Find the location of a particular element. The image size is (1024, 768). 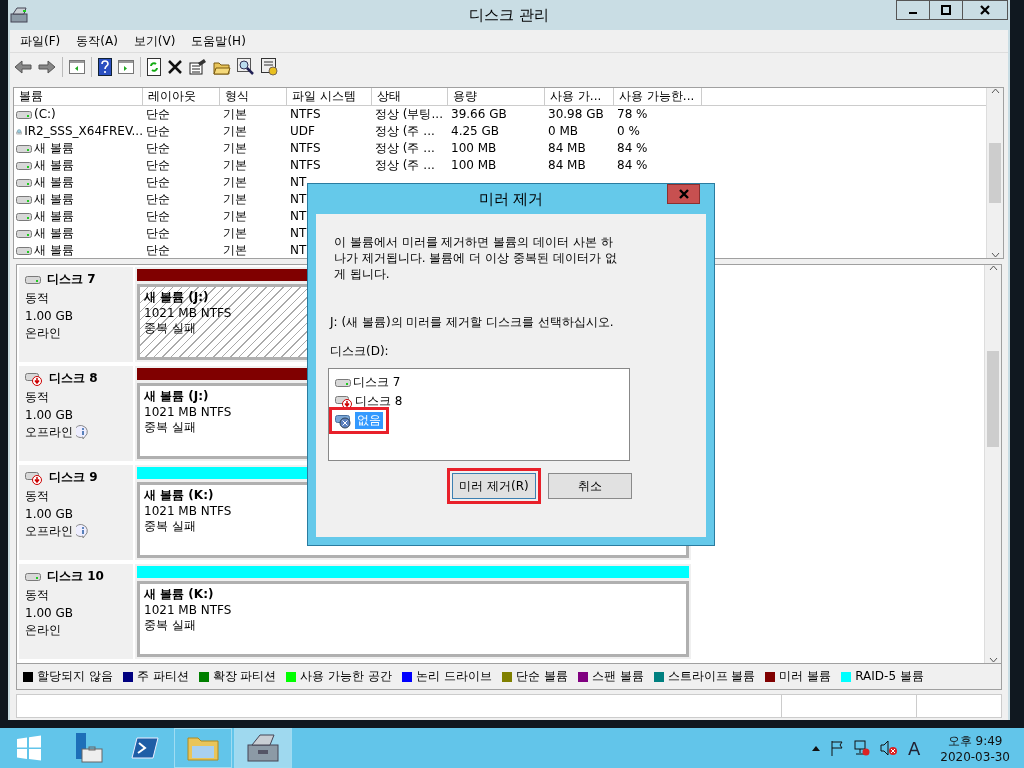

table-cell: 84 % is located at coordinates (632, 148).